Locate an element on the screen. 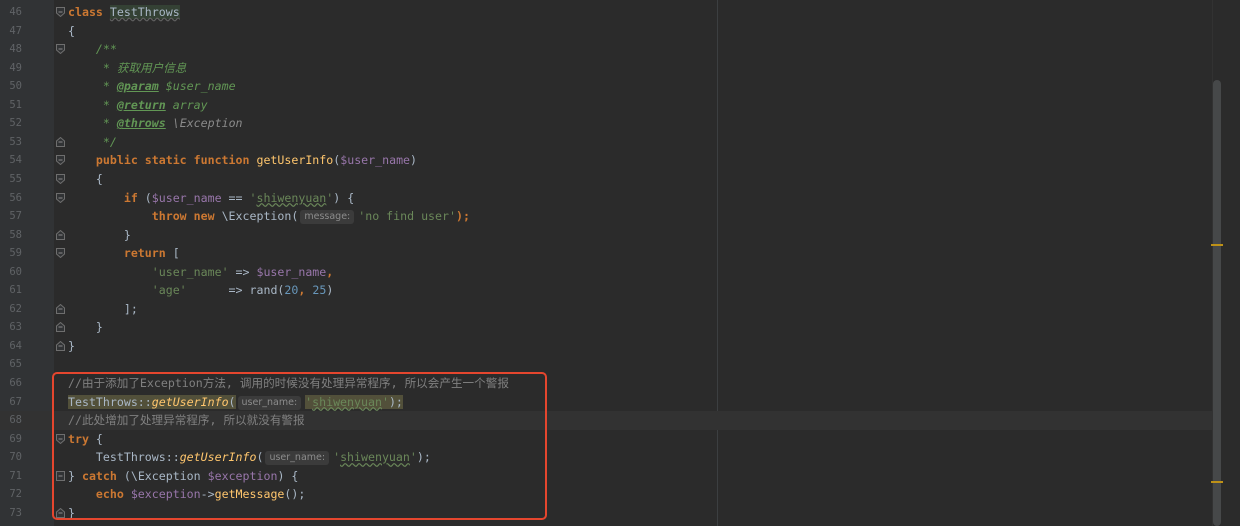 The image size is (1240, 526). code-token: @param is located at coordinates (137, 86).